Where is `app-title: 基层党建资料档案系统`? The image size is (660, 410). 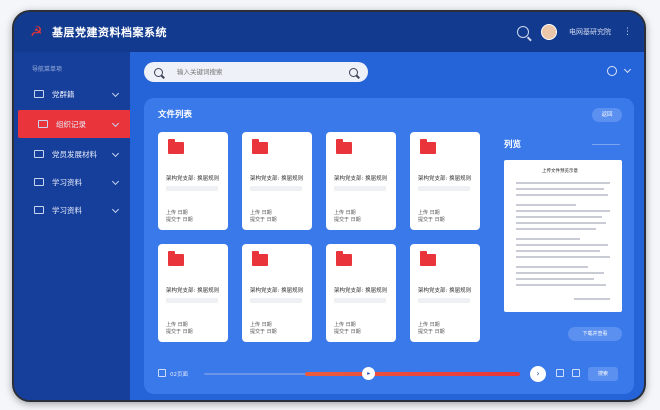
app-title: 基层党建资料档案系统 is located at coordinates (109, 32).